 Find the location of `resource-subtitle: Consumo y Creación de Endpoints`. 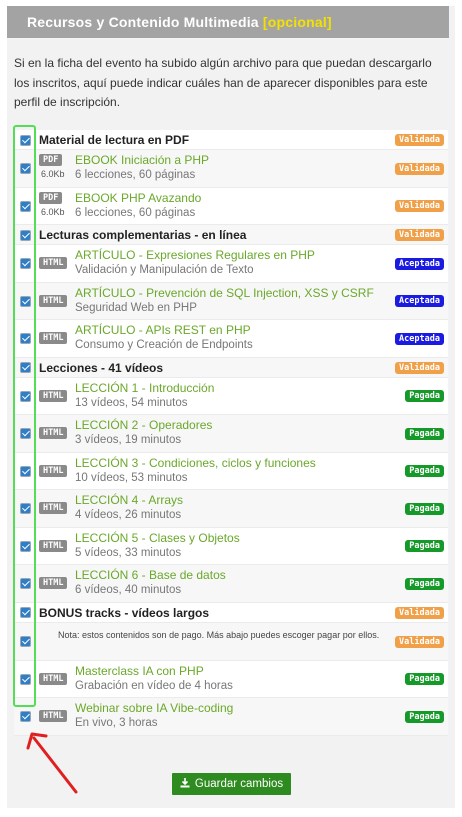

resource-subtitle: Consumo y Creación de Endpoints is located at coordinates (164, 345).